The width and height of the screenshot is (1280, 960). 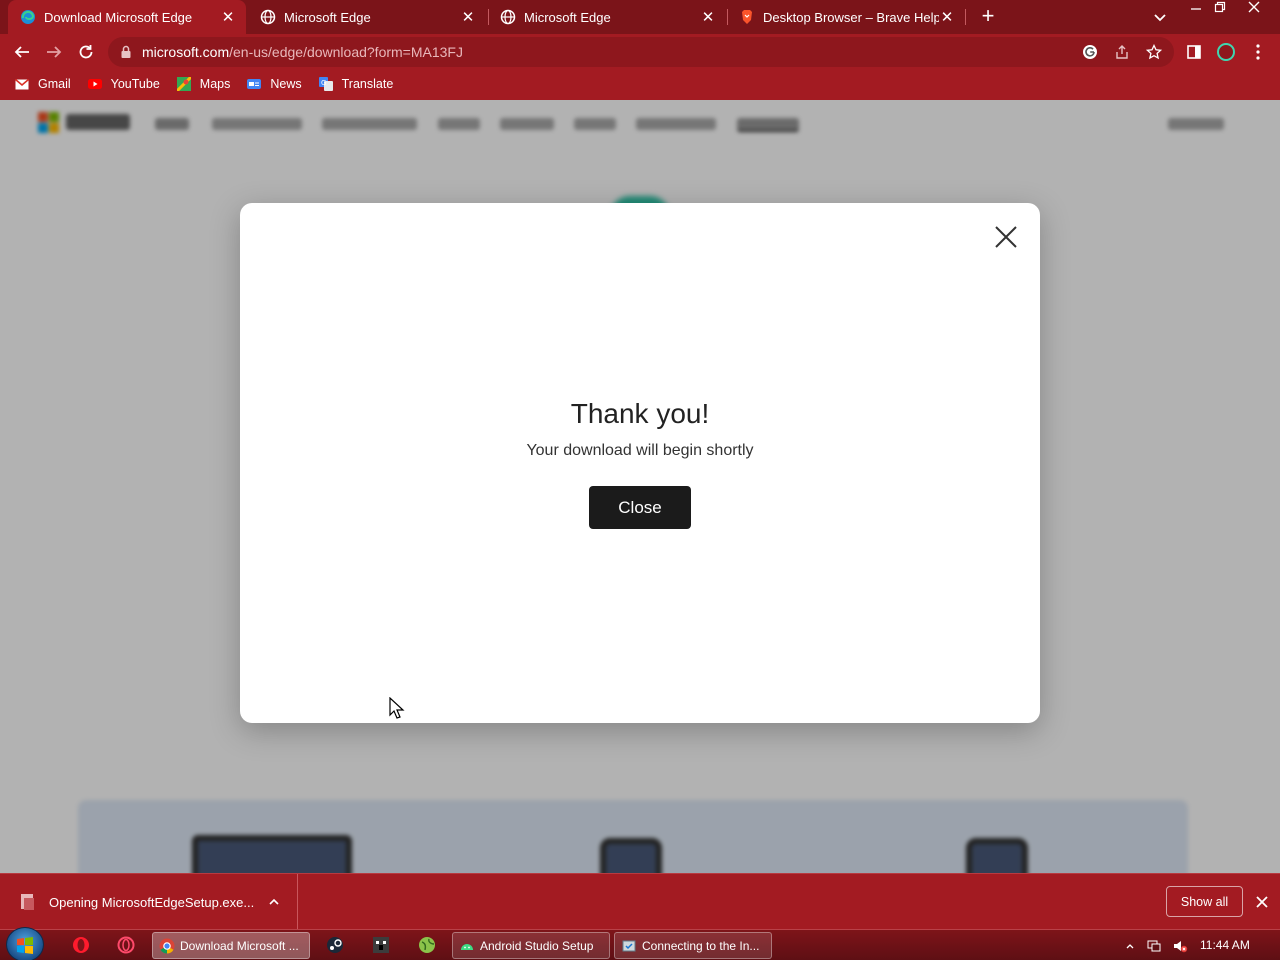 I want to click on url-host: microsoft.com, so click(x=186, y=52).